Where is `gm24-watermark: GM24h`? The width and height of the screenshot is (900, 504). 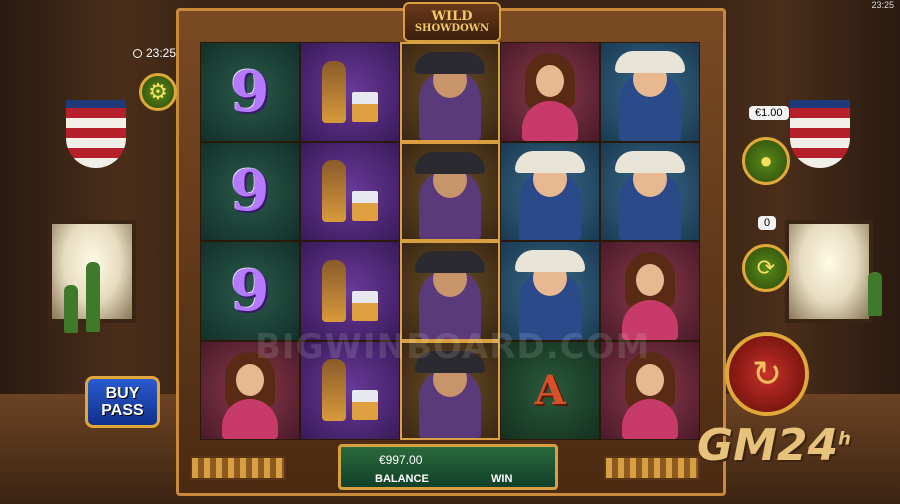
gm24-watermark: GM24h is located at coordinates (774, 445).